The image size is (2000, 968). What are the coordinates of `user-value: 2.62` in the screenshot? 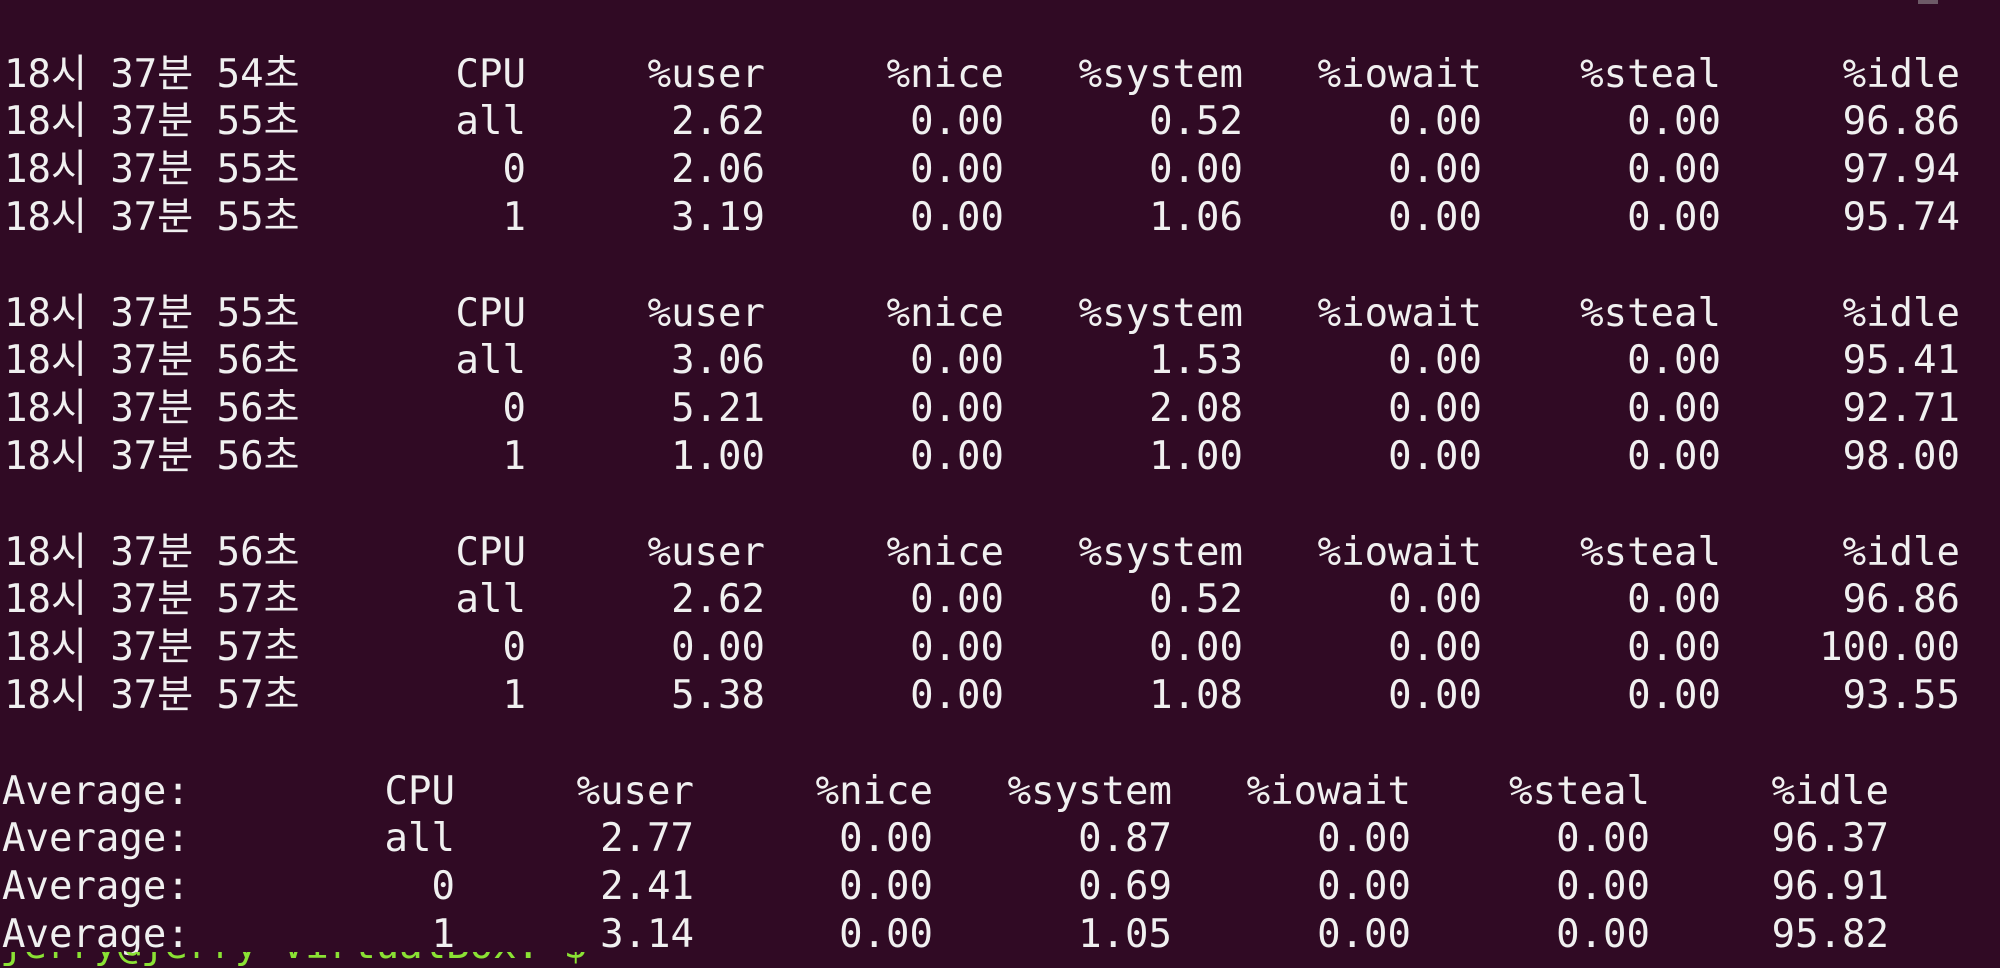 It's located at (718, 121).